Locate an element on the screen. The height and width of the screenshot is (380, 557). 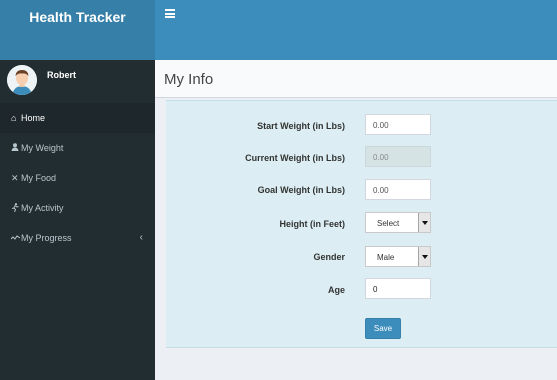
app-logo: Health Tracker is located at coordinates (77, 30).